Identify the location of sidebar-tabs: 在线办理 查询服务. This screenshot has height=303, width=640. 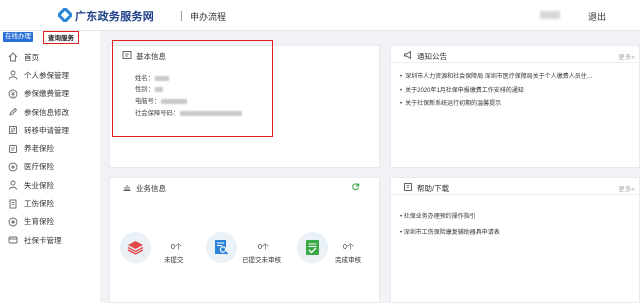
(50, 37).